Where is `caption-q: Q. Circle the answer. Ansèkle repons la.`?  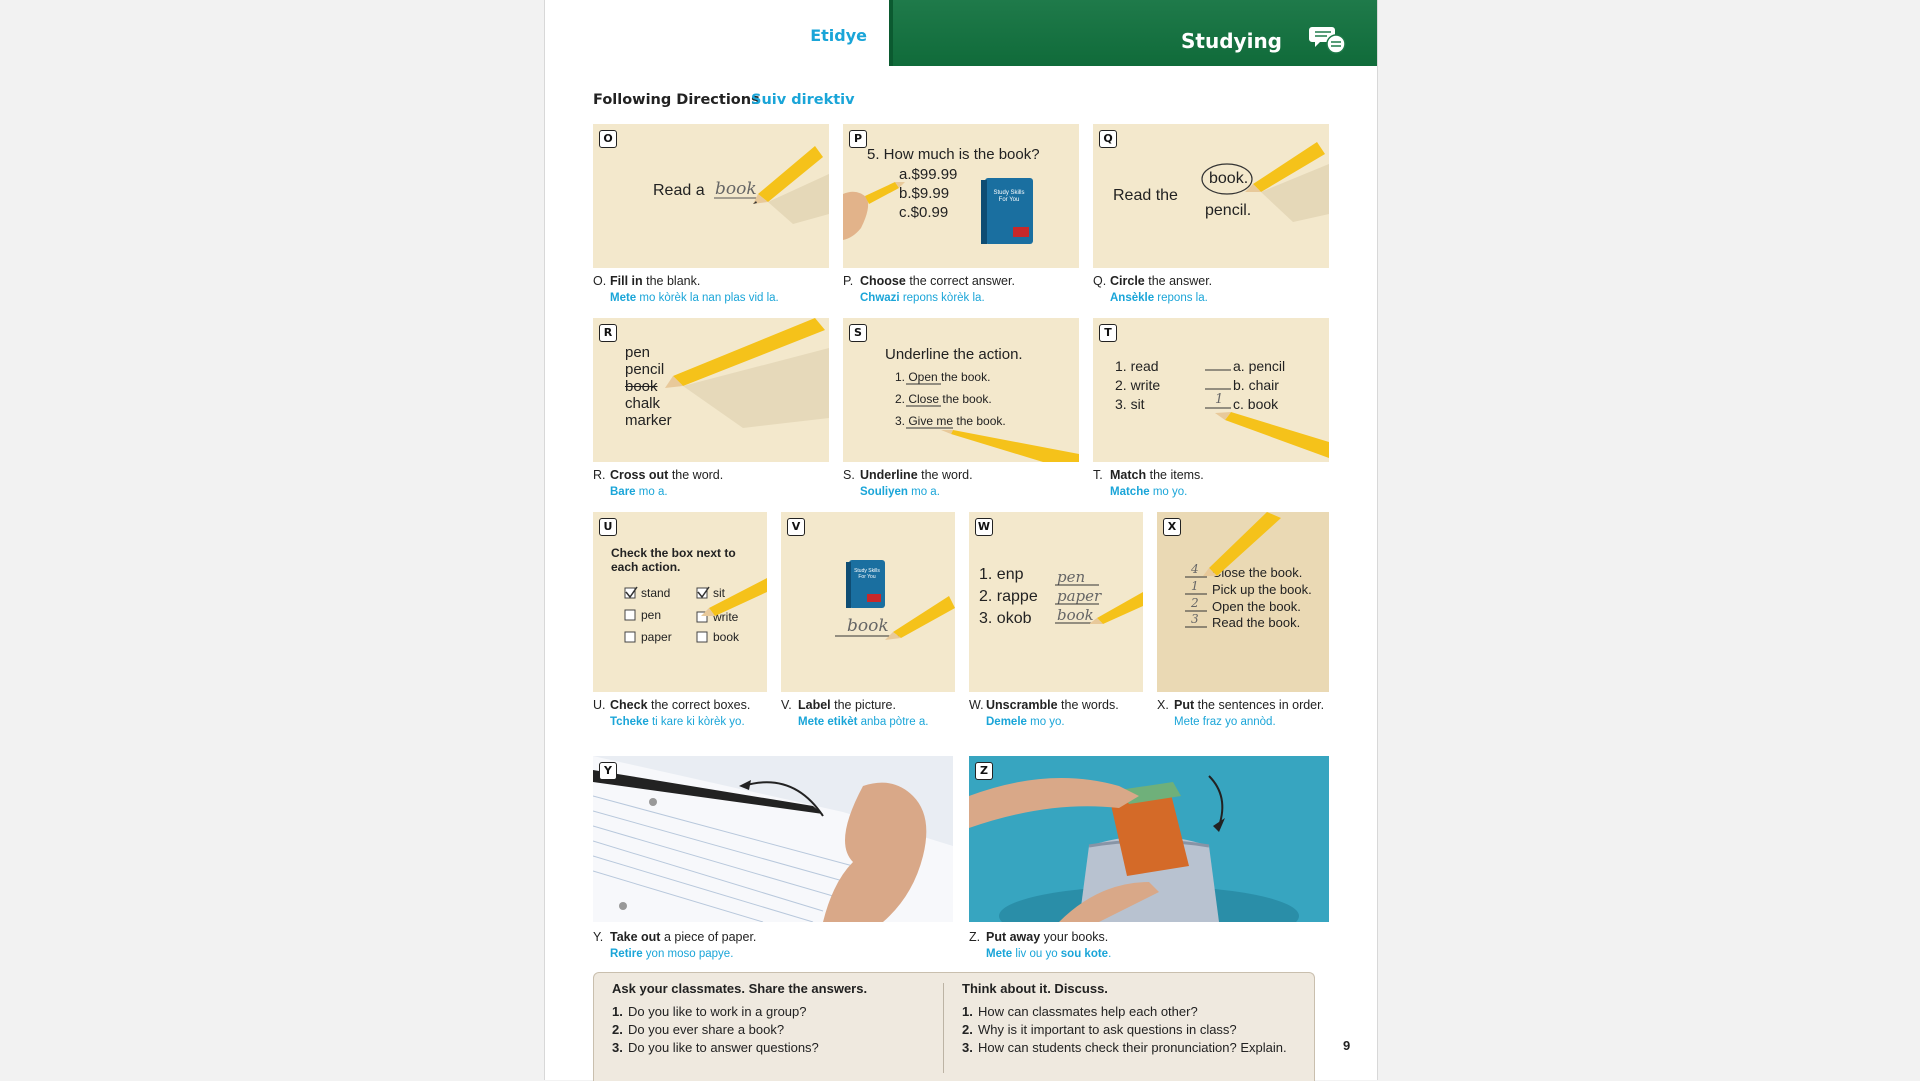 caption-q: Q. Circle the answer. Ansèkle repons la. is located at coordinates (1153, 289).